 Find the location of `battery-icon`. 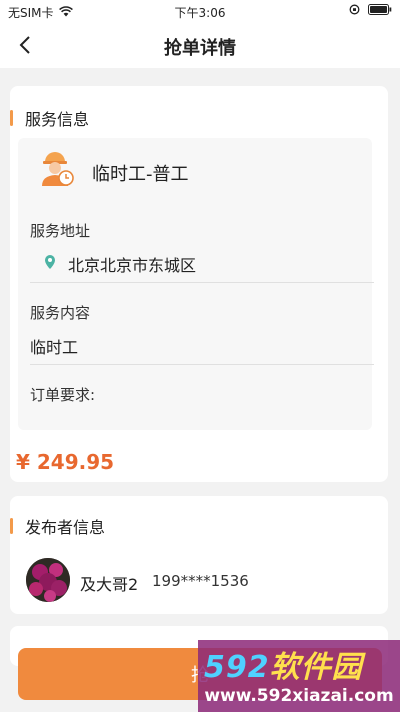

battery-icon is located at coordinates (380, 11).